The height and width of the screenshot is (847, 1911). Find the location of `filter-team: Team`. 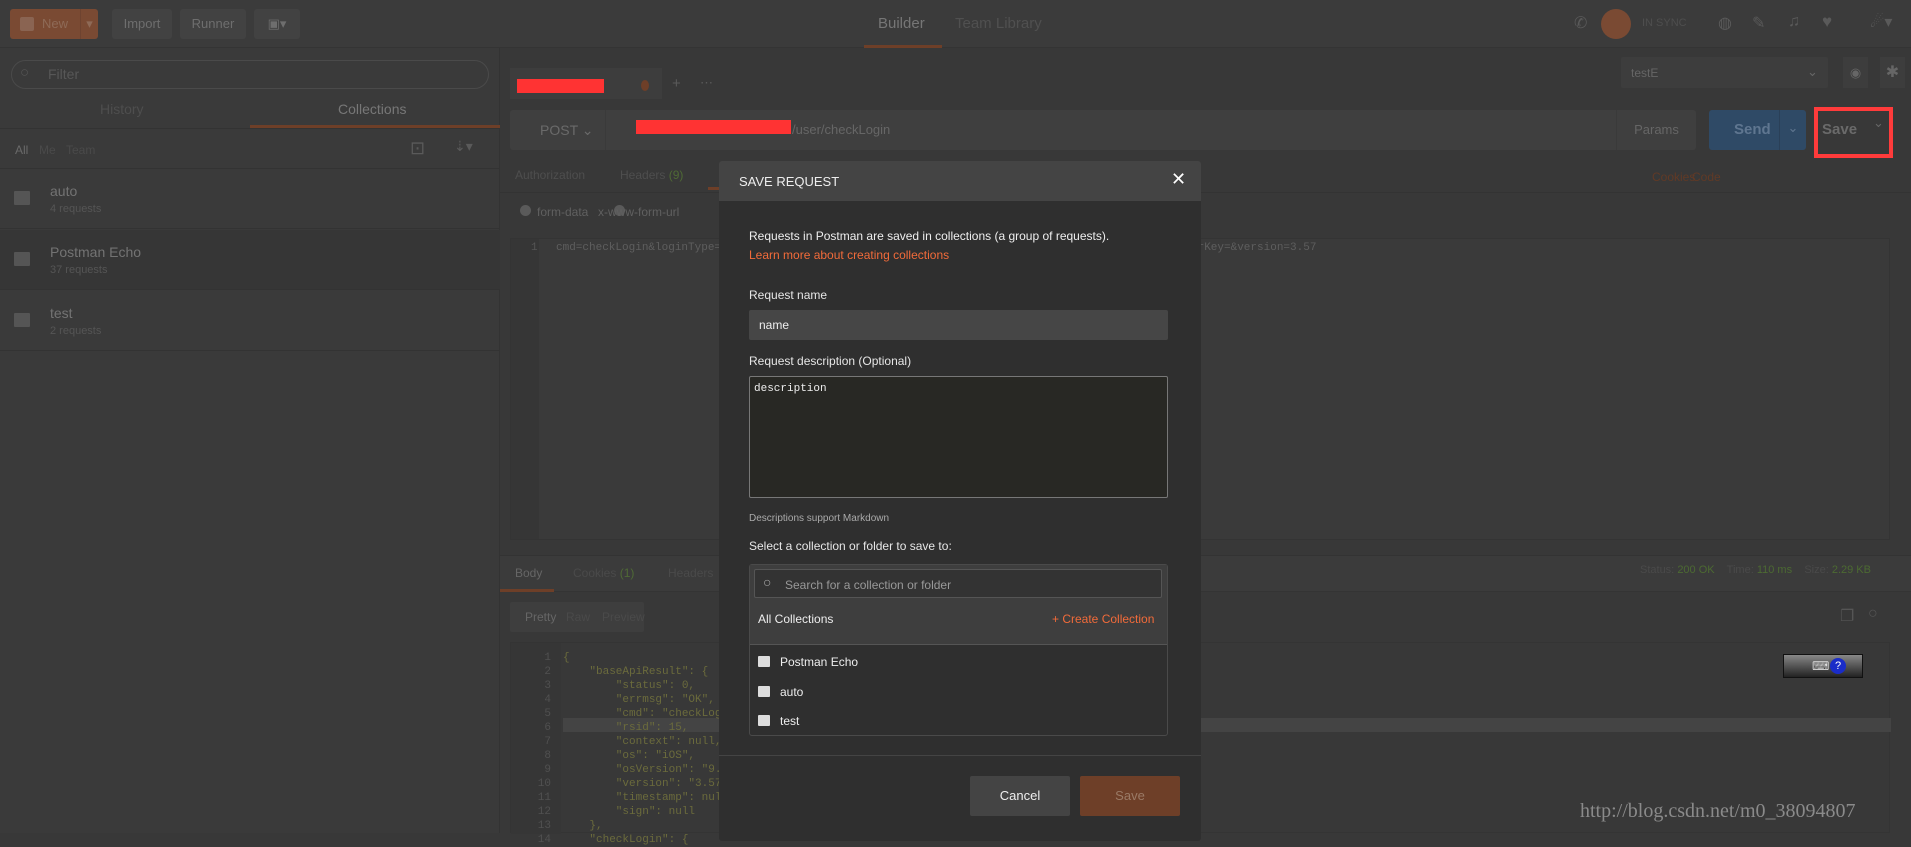

filter-team: Team is located at coordinates (80, 150).